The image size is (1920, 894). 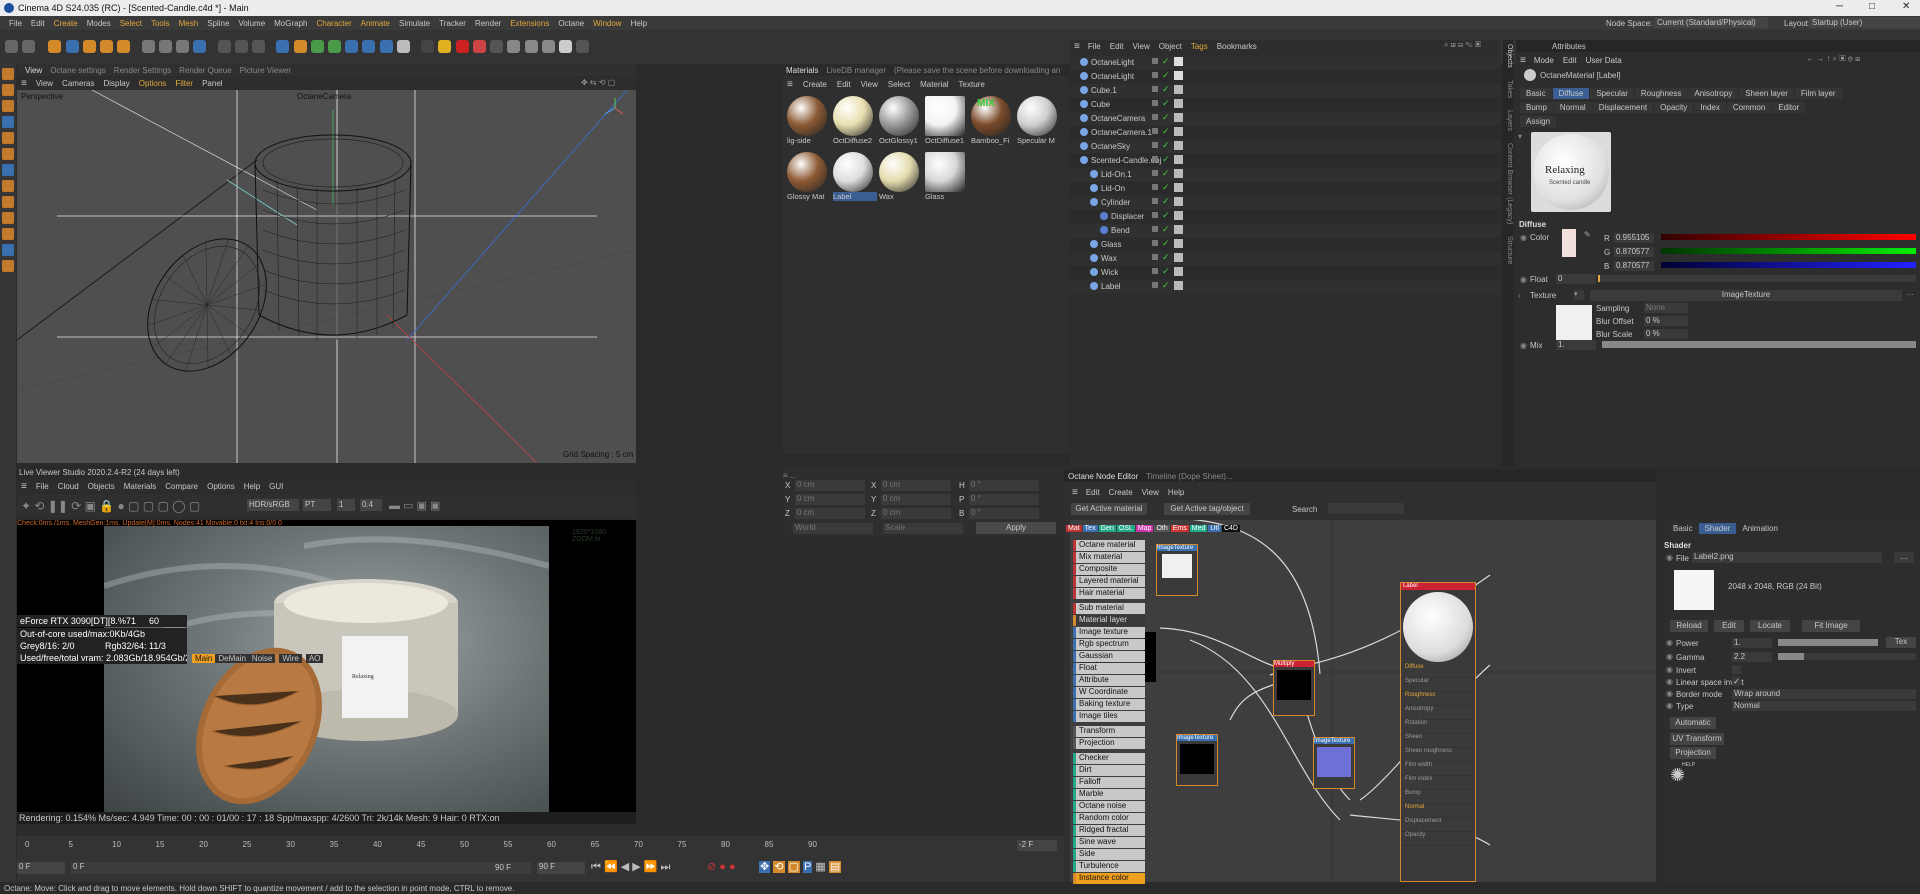 What do you see at coordinates (1109, 644) in the screenshot?
I see `node-type-button: Rgb spectrum` at bounding box center [1109, 644].